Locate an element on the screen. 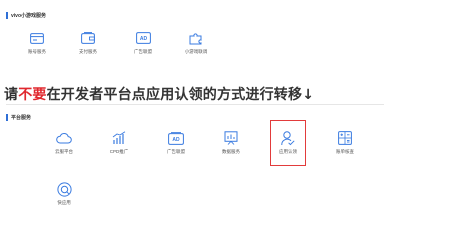  tile-ad-union-top: AD 广告联盟 is located at coordinates (143, 42).